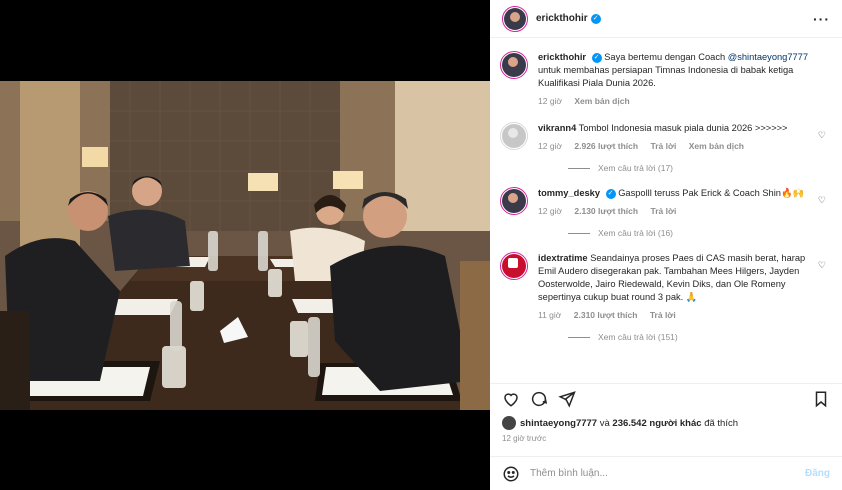  What do you see at coordinates (606, 211) in the screenshot?
I see `comment-likes: 2.130 lượt thích` at bounding box center [606, 211].